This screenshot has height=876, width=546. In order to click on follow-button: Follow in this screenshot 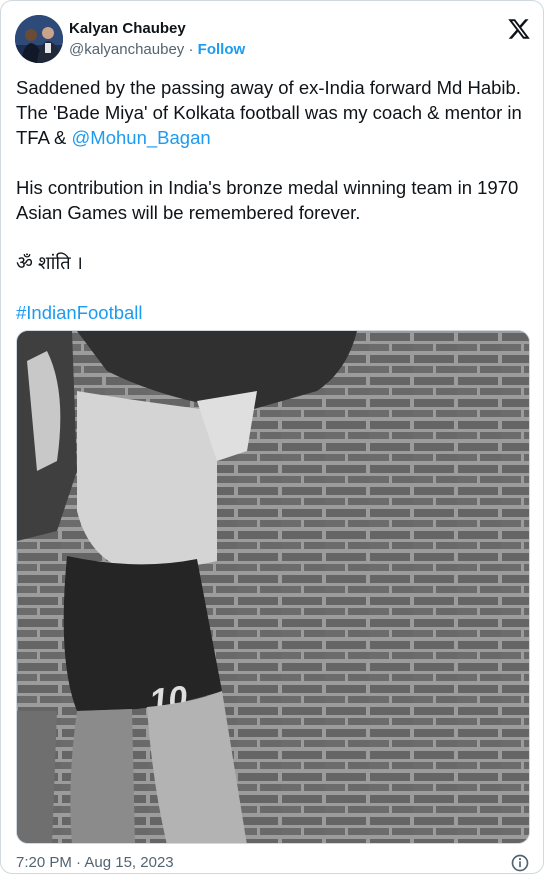, I will do `click(222, 49)`.